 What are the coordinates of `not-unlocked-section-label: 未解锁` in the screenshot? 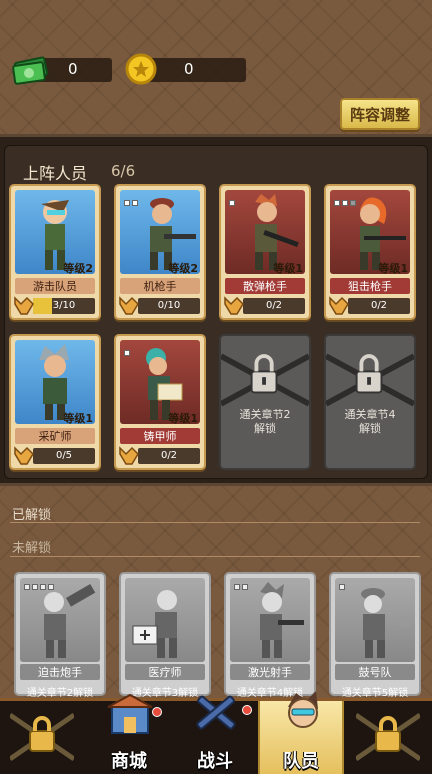 It's located at (32, 548).